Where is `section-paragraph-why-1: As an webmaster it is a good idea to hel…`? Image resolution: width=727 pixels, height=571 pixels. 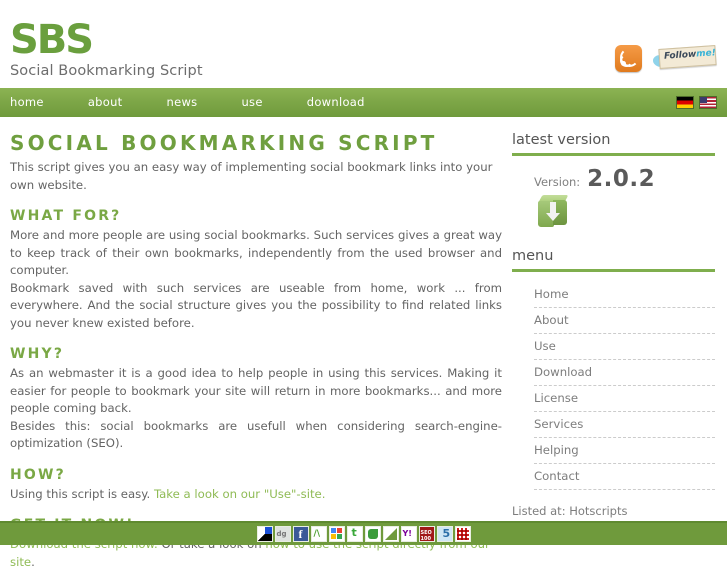
section-paragraph-why-1: As an webmaster it is a good idea to hel… is located at coordinates (256, 390).